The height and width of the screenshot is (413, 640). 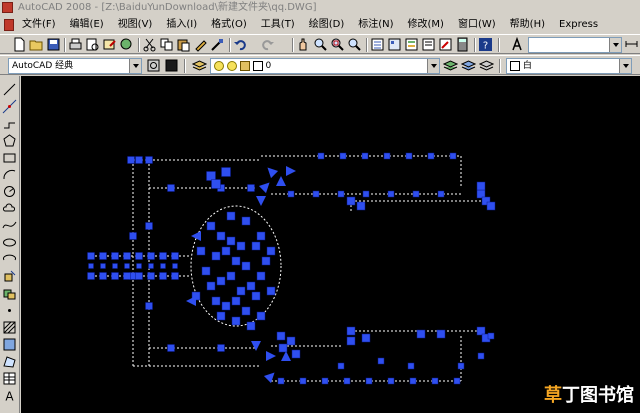 What do you see at coordinates (7, 7) in the screenshot?
I see `autocad-app-icon` at bounding box center [7, 7].